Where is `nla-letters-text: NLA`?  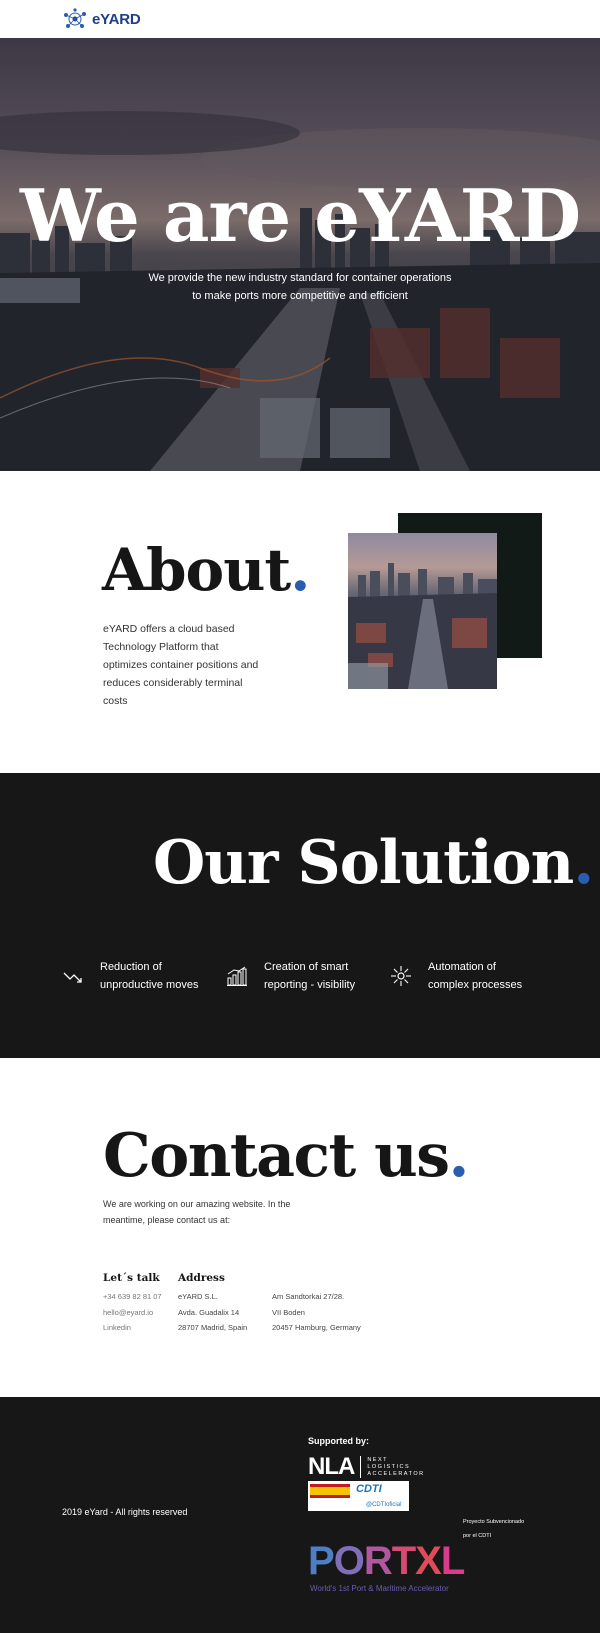 nla-letters-text: NLA is located at coordinates (331, 1466).